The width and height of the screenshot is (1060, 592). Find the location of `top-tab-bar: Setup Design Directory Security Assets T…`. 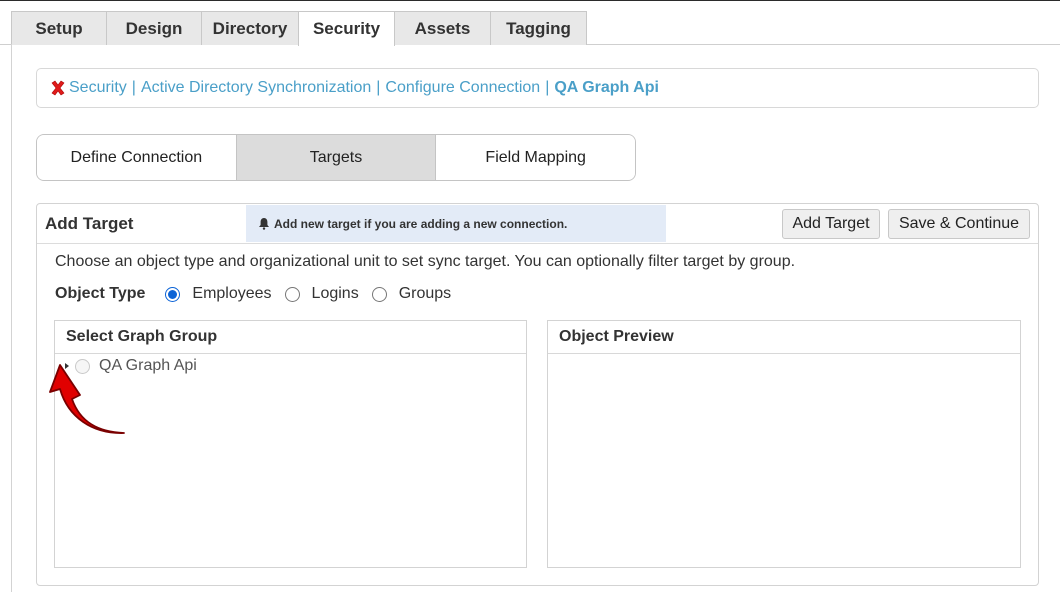

top-tab-bar: Setup Design Directory Security Assets T… is located at coordinates (530, 23).